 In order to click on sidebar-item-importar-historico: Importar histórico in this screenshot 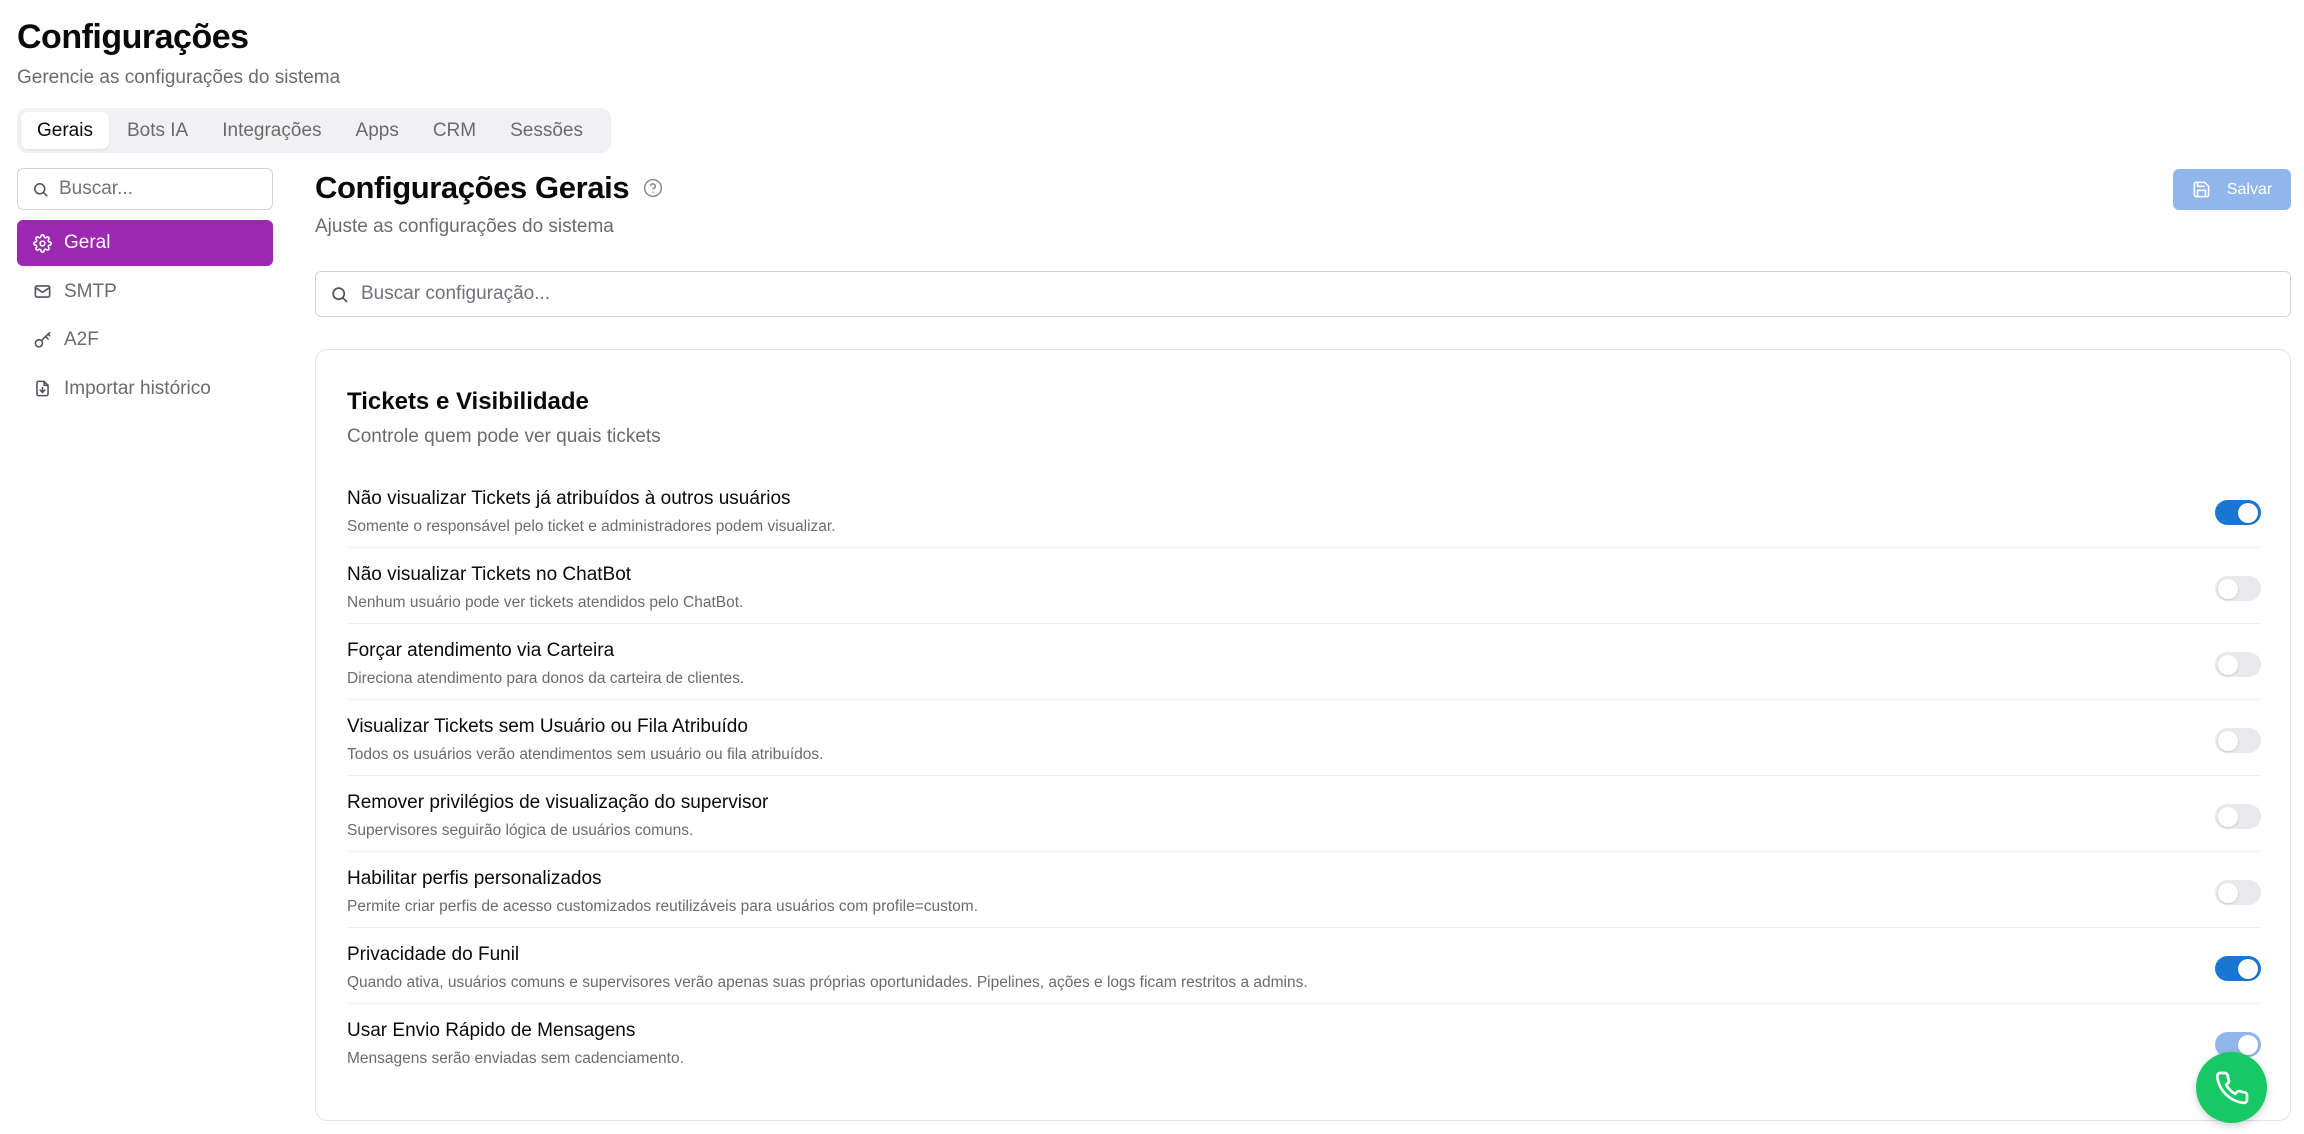, I will do `click(145, 389)`.